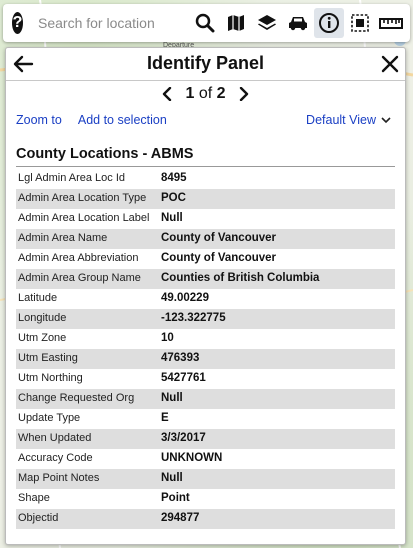 This screenshot has width=413, height=548. I want to click on attribute-key: Latitude, so click(38, 298).